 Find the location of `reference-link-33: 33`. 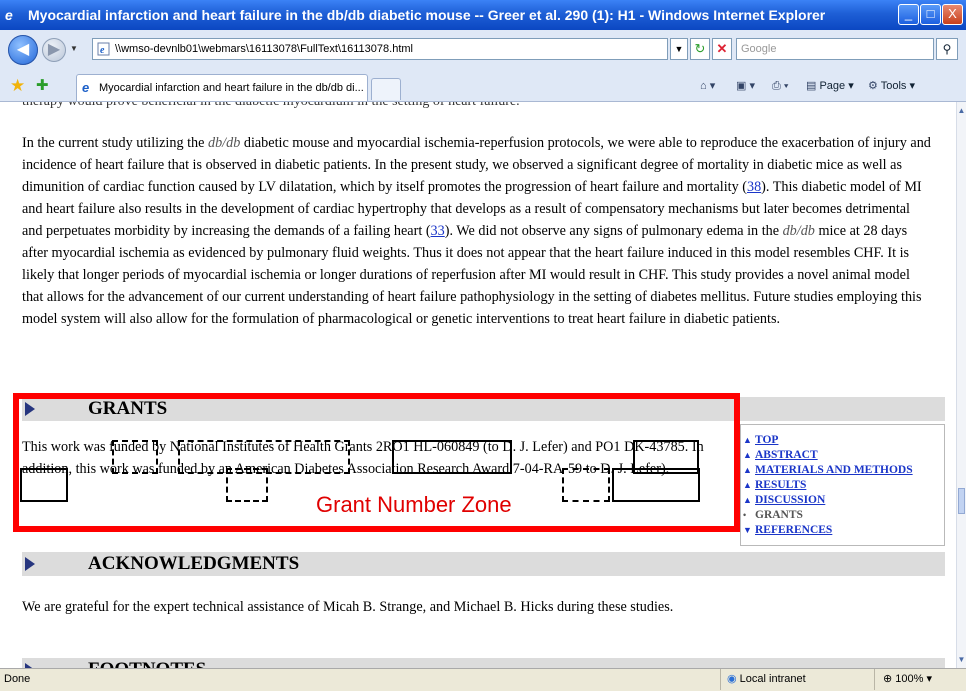

reference-link-33: 33 is located at coordinates (438, 231).